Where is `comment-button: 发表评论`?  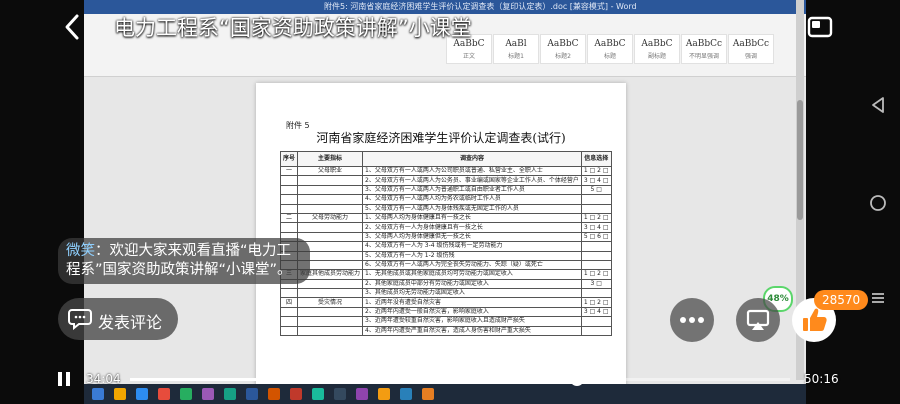
comment-button: 发表评论 is located at coordinates (118, 319).